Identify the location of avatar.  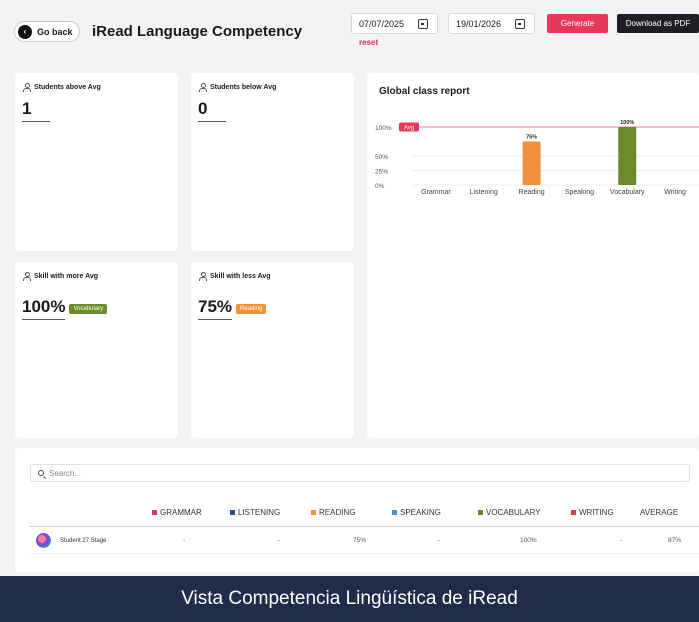
(43, 540).